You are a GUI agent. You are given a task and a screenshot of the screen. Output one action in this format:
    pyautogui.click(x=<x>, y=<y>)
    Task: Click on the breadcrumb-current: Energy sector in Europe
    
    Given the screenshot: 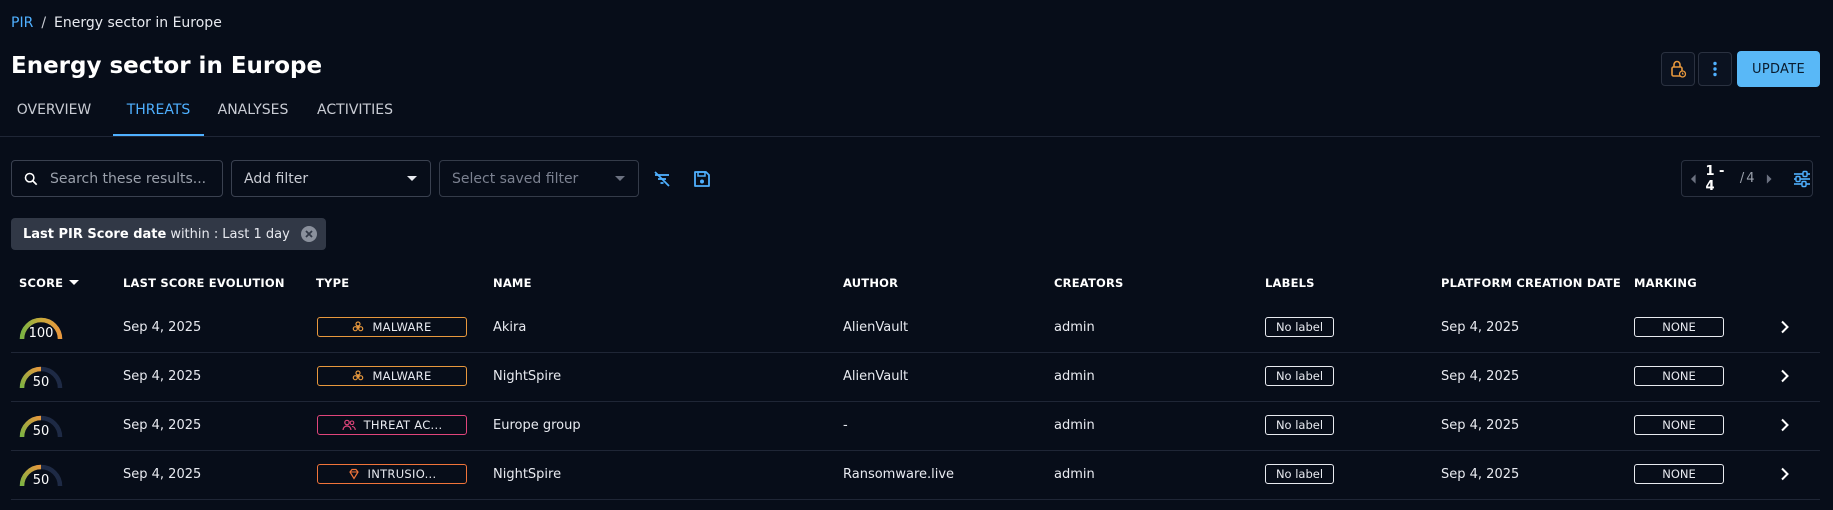 What is the action you would take?
    pyautogui.click(x=138, y=23)
    